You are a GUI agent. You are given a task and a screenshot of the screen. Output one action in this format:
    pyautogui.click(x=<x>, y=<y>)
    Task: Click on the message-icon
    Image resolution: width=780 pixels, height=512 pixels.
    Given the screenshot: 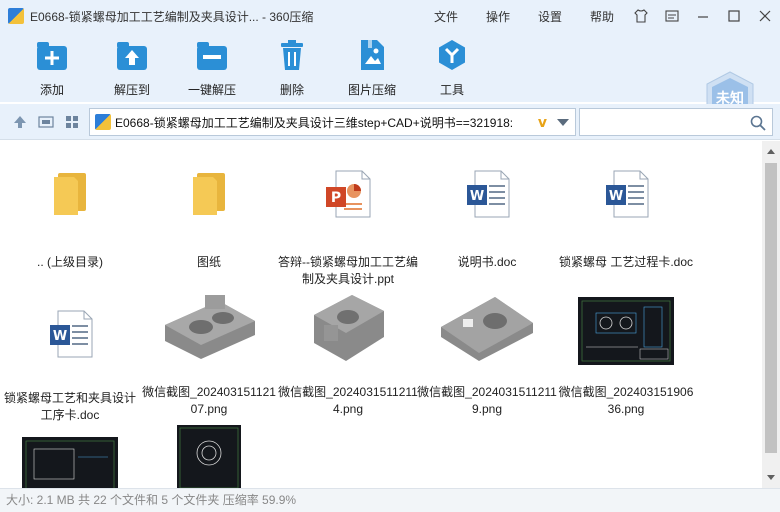 What is the action you would take?
    pyautogui.click(x=671, y=16)
    